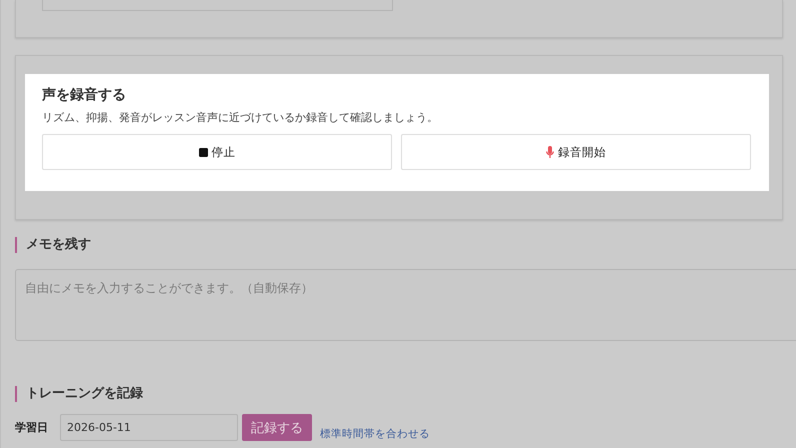  What do you see at coordinates (375, 433) in the screenshot?
I see `timezone-link: 標準時間帯を合わせる` at bounding box center [375, 433].